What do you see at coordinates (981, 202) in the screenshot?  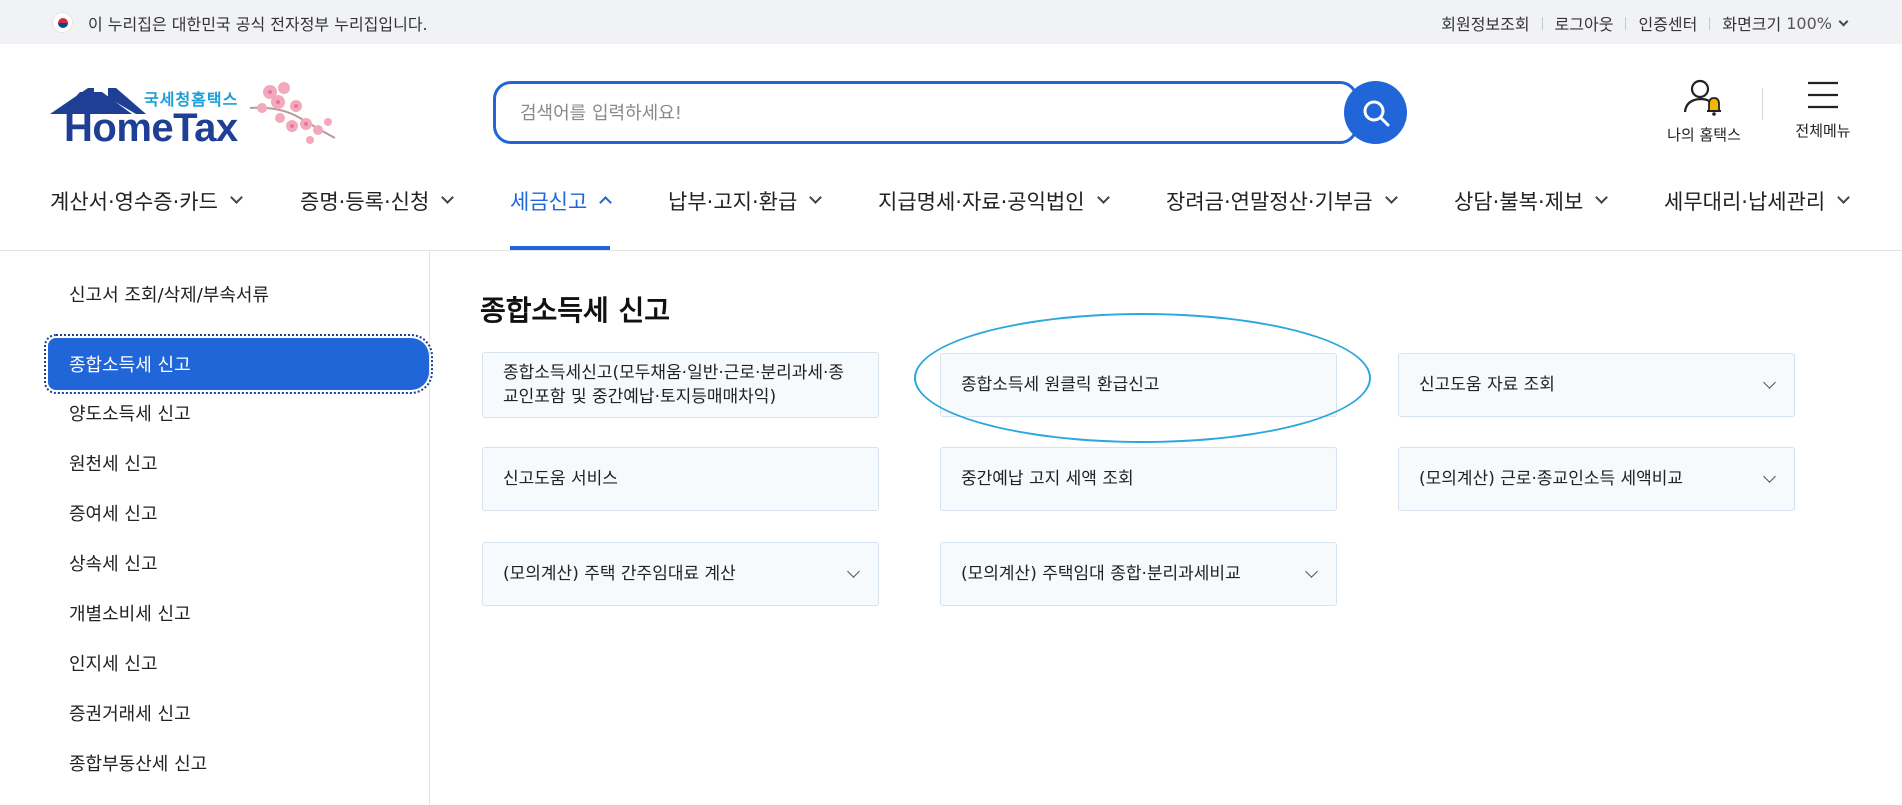 I see `gnb-label: 지급명세·자료·공익법인` at bounding box center [981, 202].